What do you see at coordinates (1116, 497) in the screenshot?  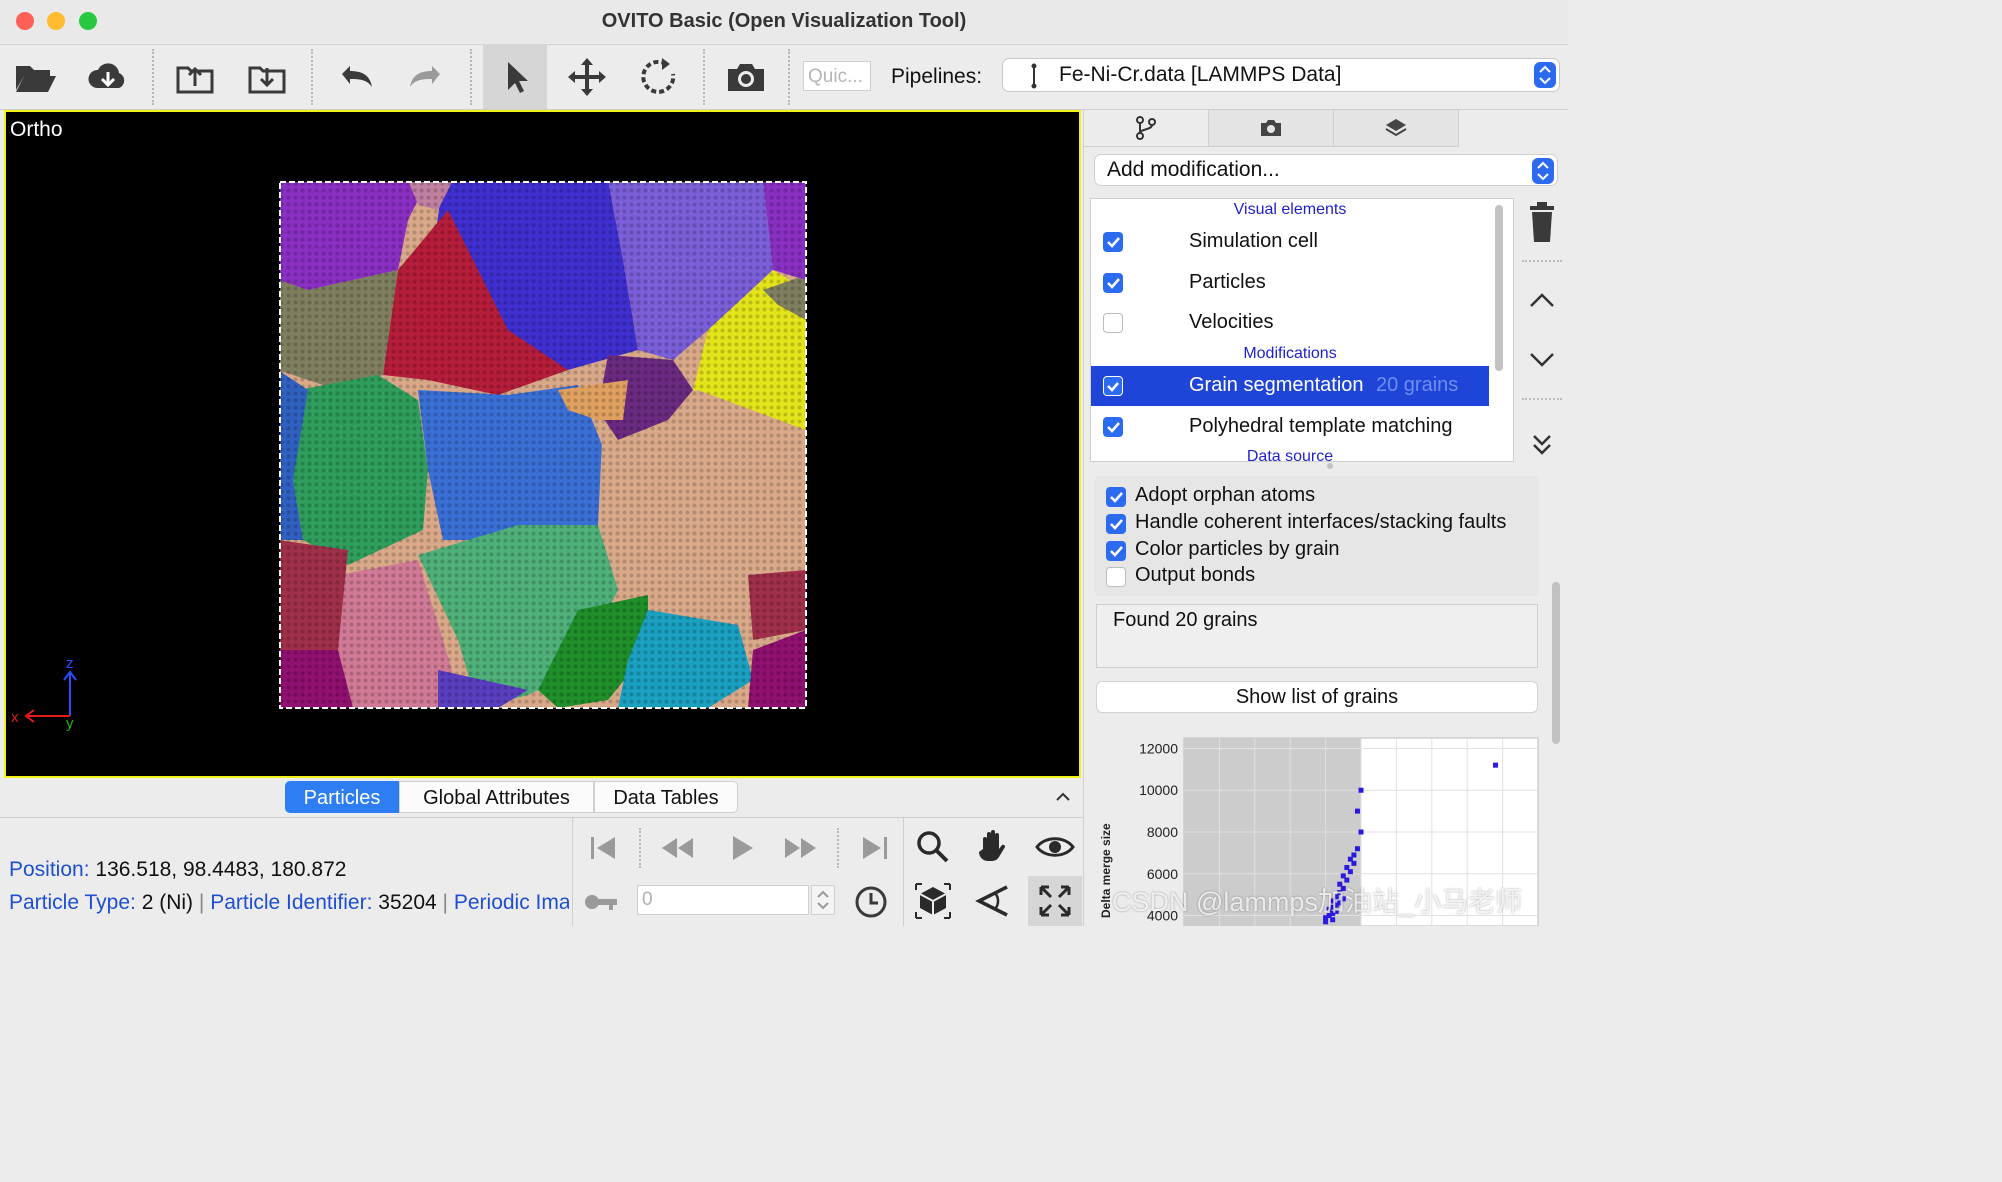 I see `checkbox-adopt-orphan-atoms` at bounding box center [1116, 497].